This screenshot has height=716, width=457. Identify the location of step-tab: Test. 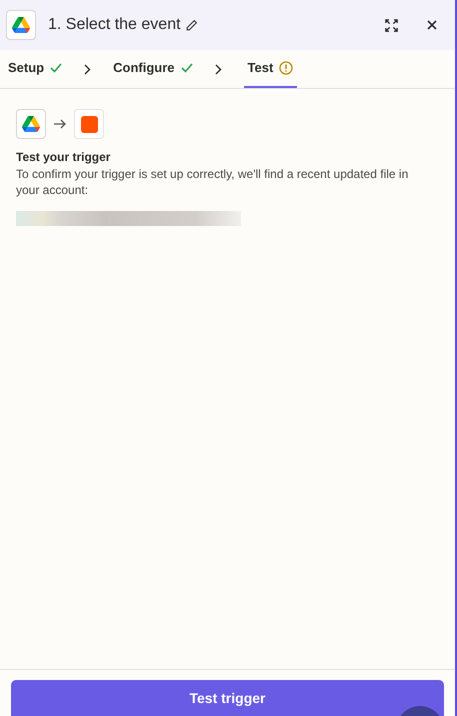
(271, 69).